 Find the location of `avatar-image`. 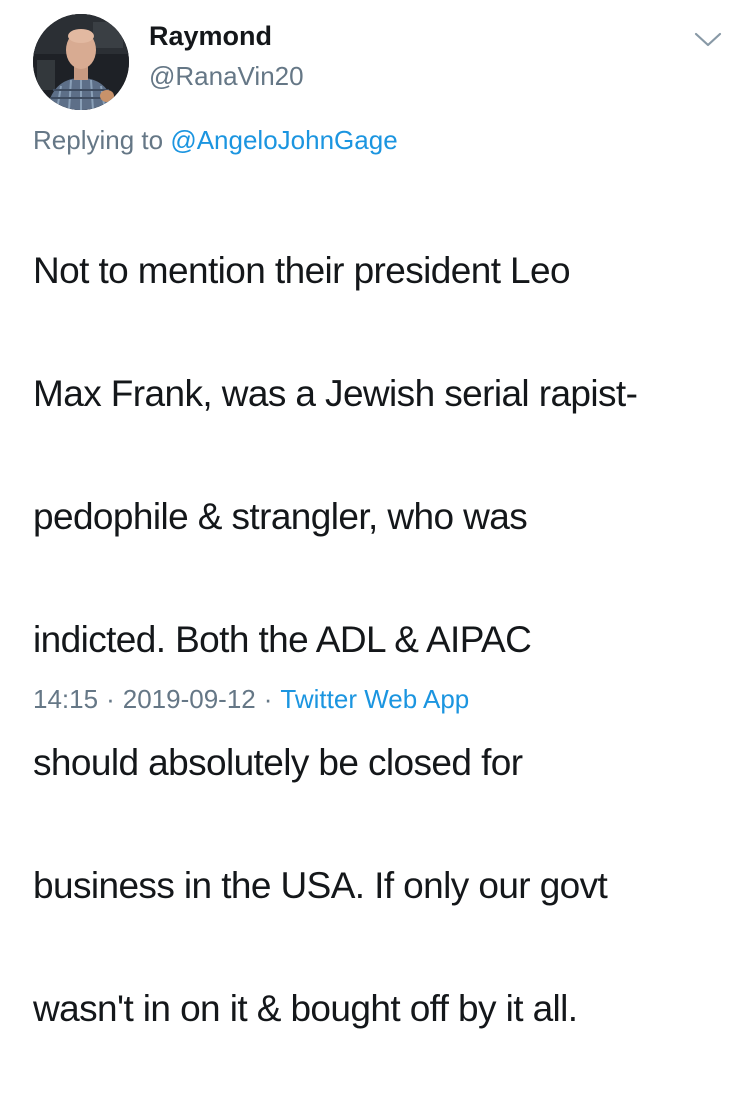

avatar-image is located at coordinates (81, 62).